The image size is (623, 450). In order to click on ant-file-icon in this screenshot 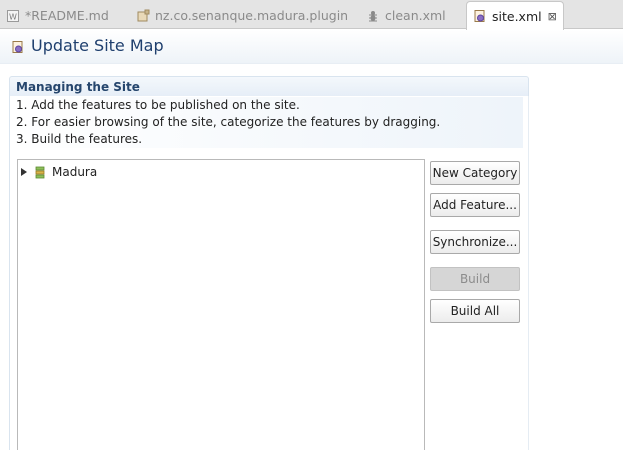, I will do `click(373, 15)`.